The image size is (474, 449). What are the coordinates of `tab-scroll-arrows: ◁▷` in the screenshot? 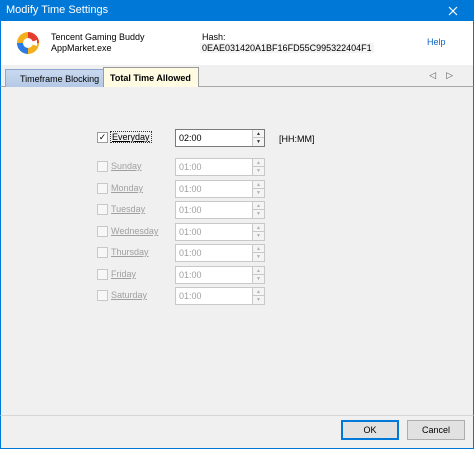 It's located at (446, 75).